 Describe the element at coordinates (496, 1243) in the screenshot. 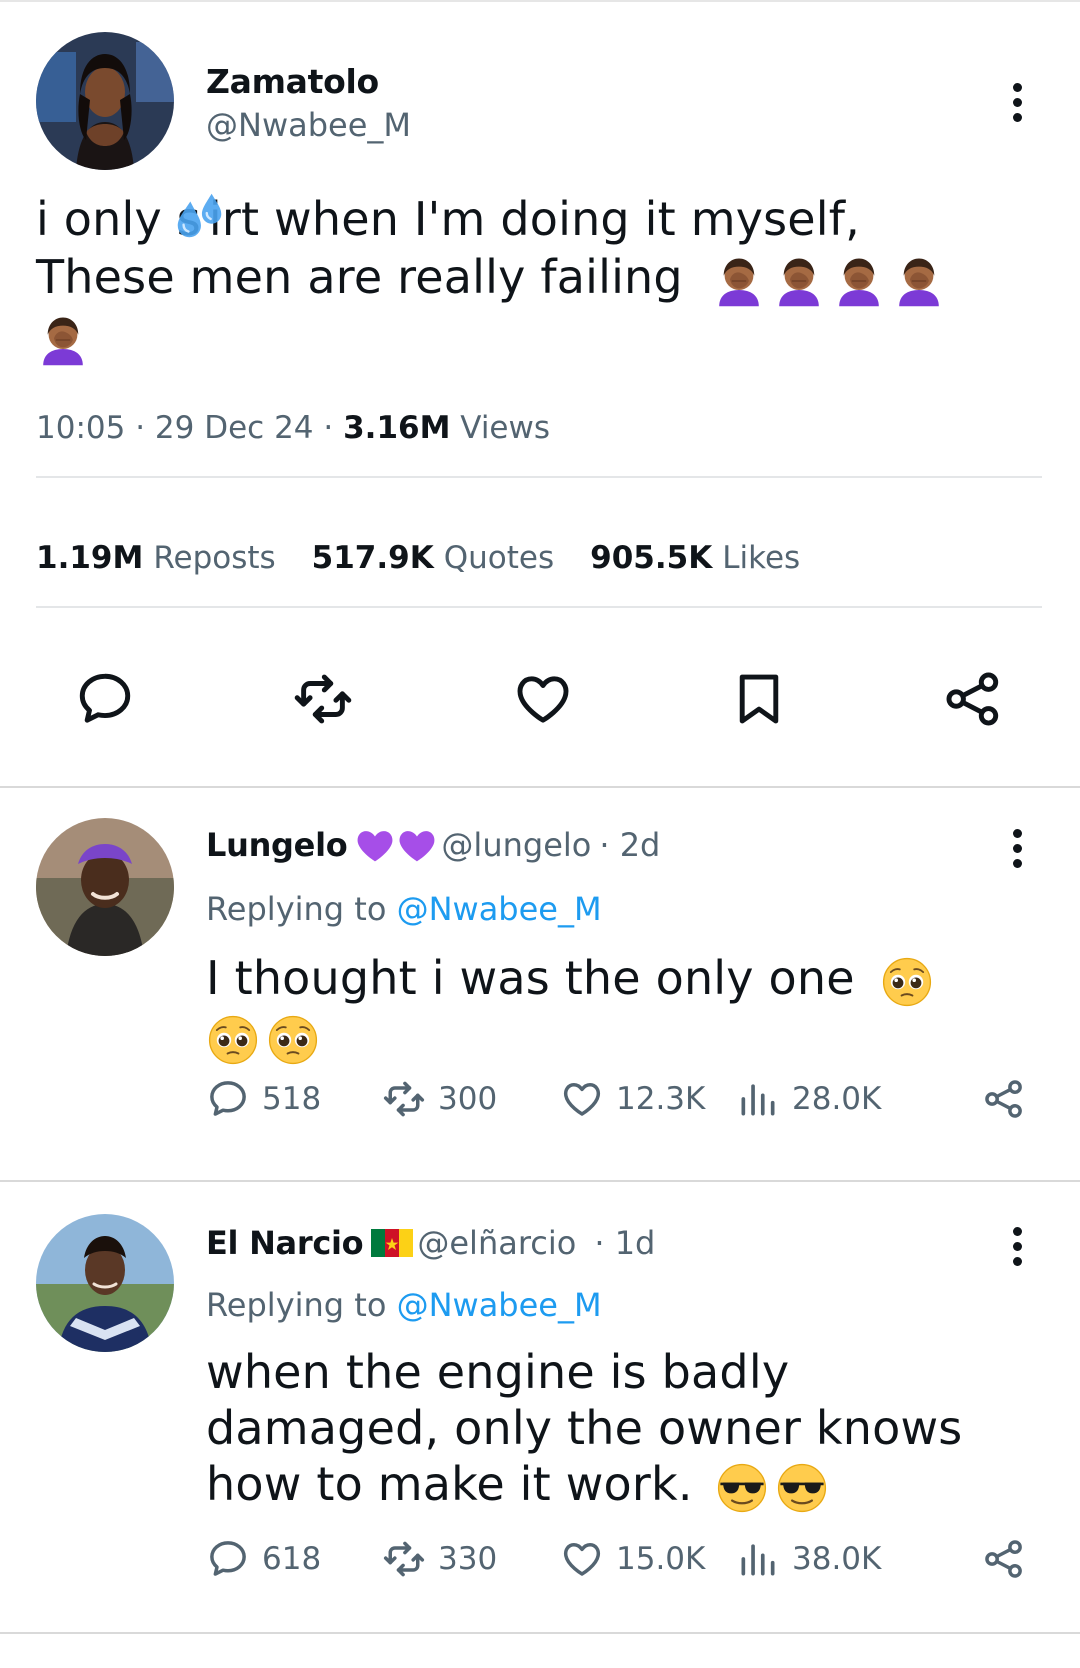

I see `reply-author-handle: @elñarcio` at that location.